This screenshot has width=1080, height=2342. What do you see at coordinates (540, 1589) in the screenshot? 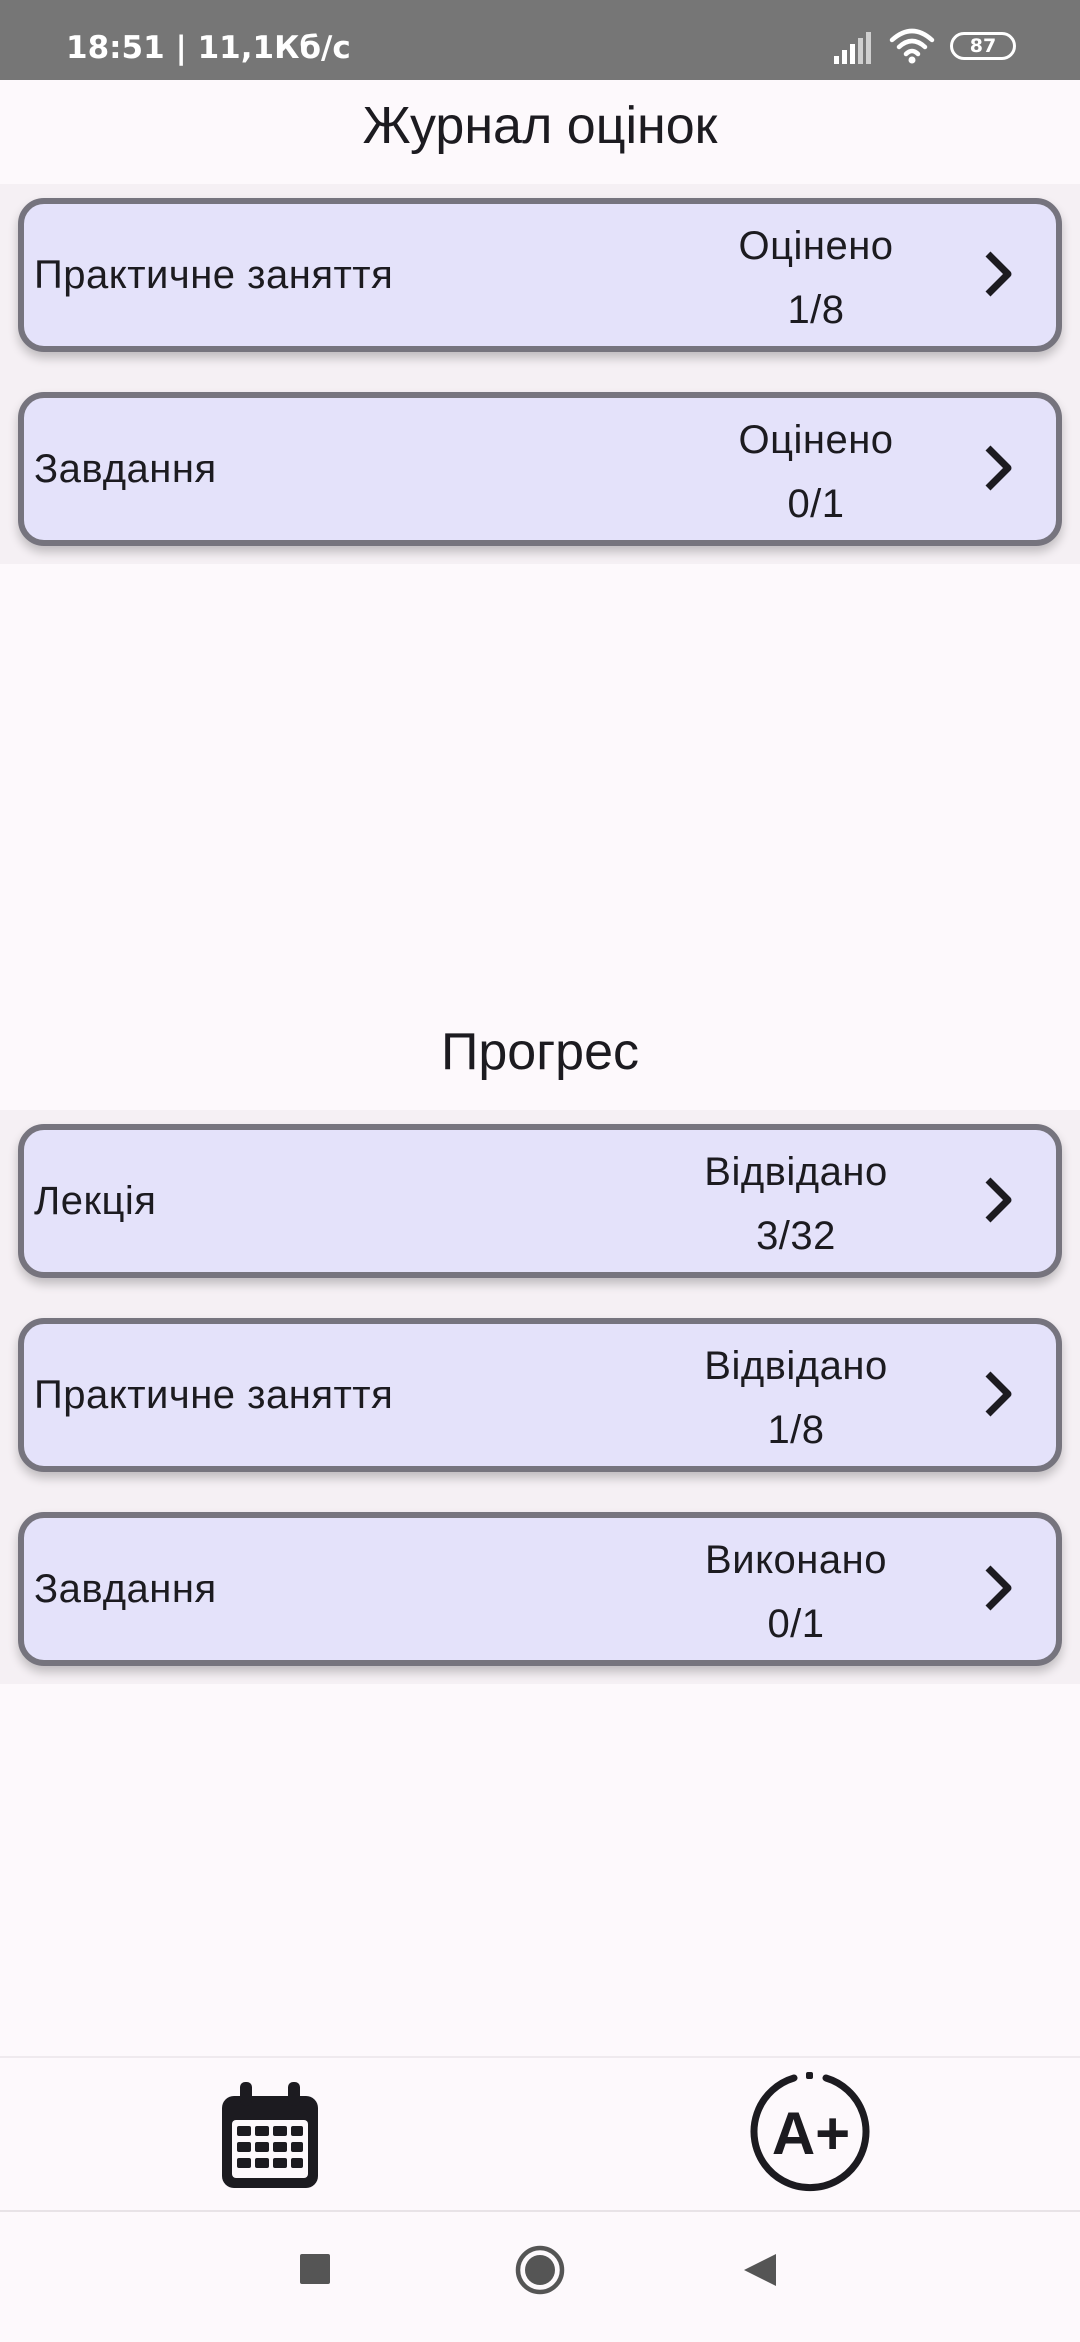
I see `progress-item-assignment: Завдання Виконано 0/1` at bounding box center [540, 1589].